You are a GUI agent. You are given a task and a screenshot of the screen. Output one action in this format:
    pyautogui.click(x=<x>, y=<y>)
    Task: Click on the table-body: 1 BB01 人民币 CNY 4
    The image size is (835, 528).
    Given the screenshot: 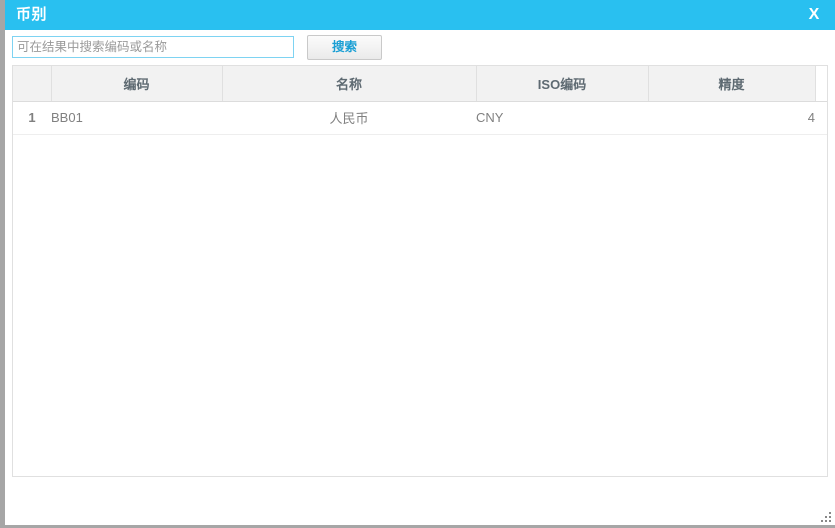 What is the action you would take?
    pyautogui.click(x=420, y=118)
    